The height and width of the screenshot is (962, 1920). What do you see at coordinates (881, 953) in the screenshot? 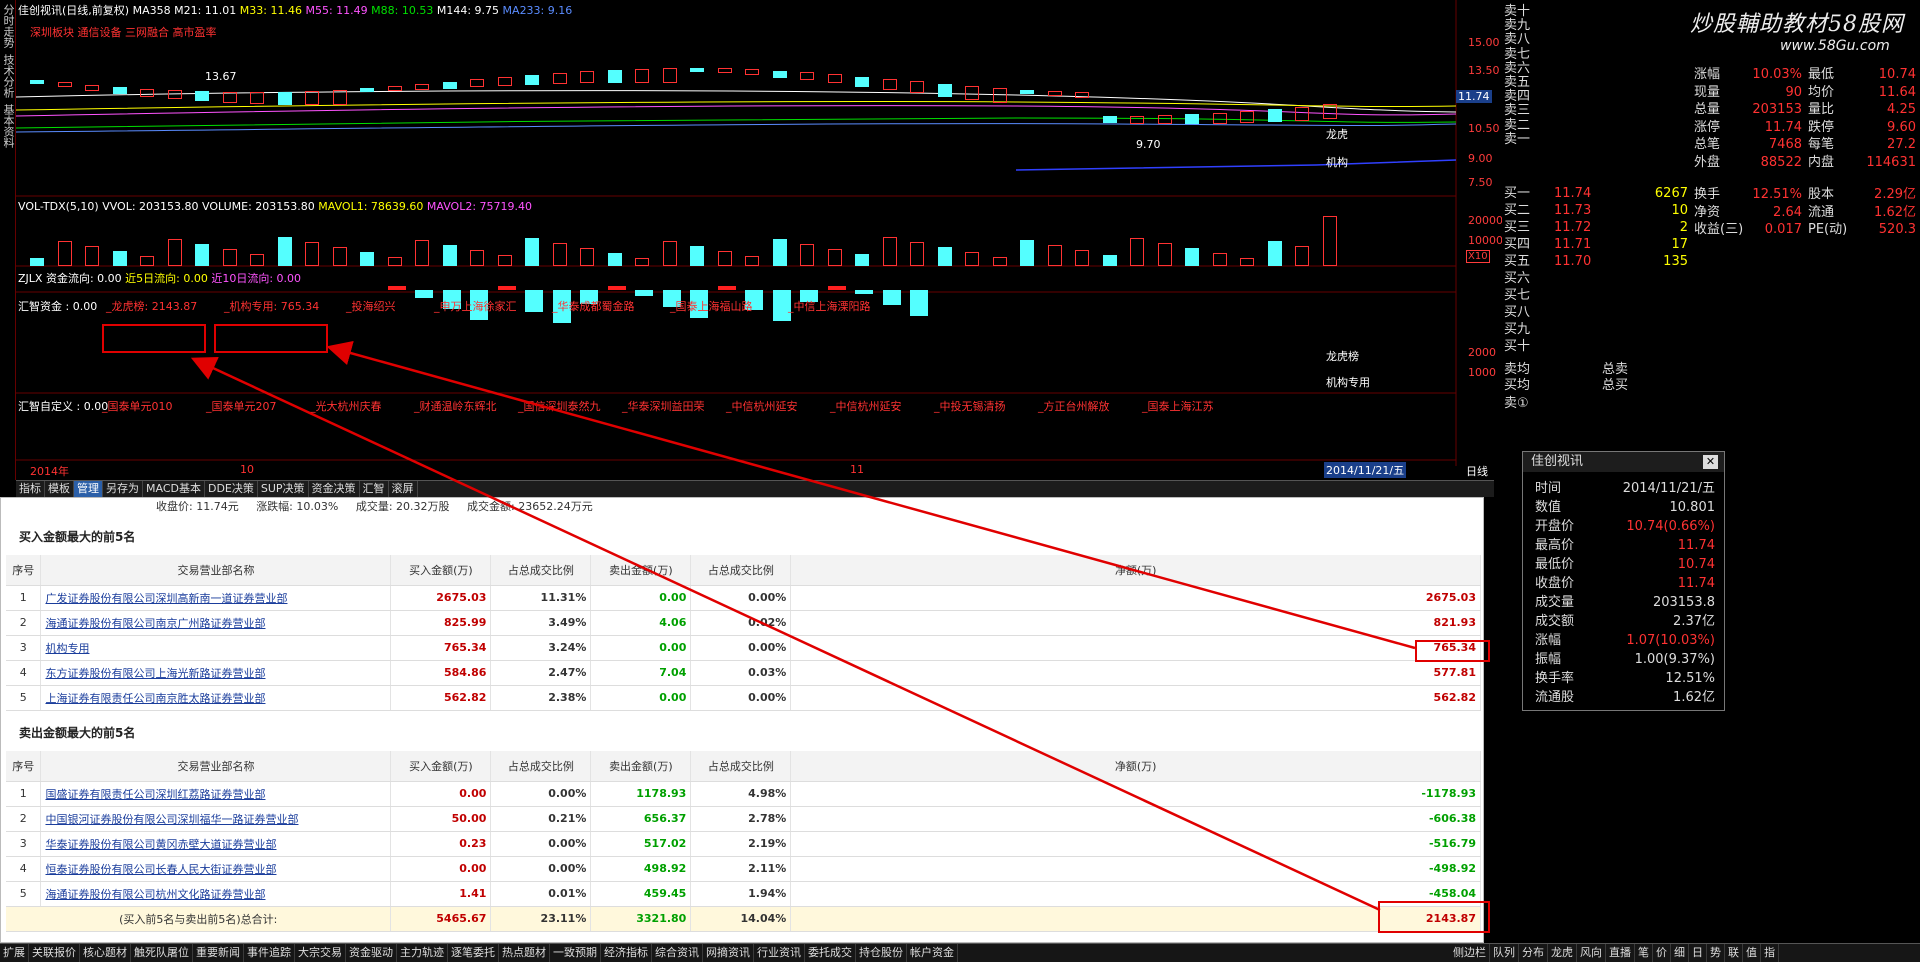
I see `bottom-tab: 持仓股份` at bounding box center [881, 953].